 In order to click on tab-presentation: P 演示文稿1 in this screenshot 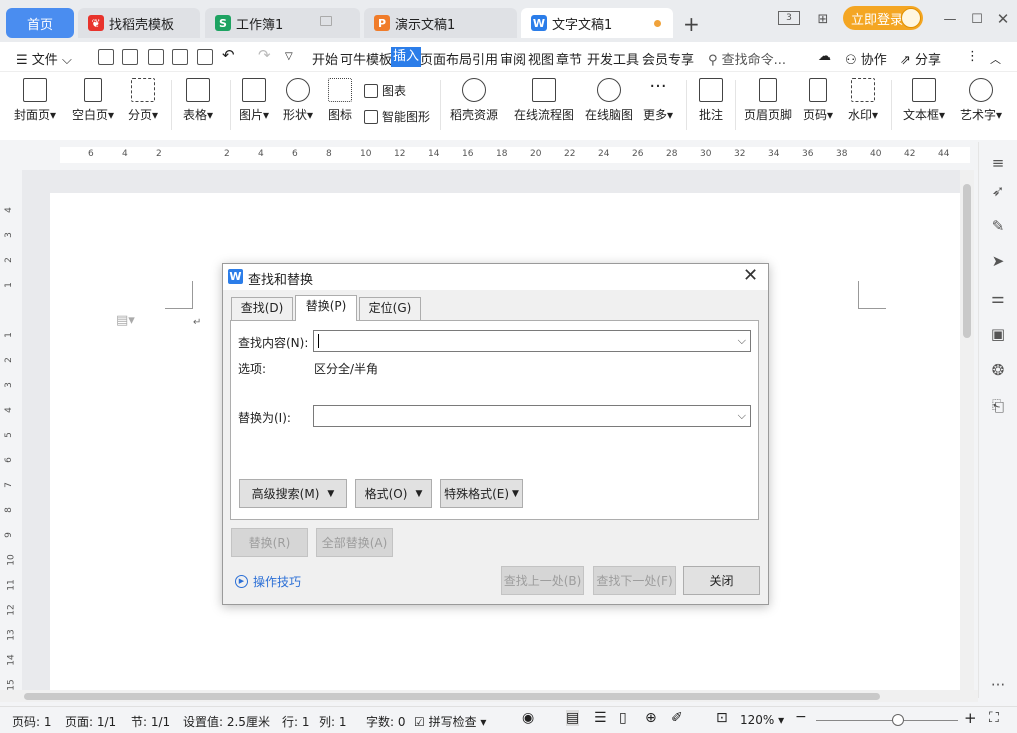, I will do `click(440, 23)`.